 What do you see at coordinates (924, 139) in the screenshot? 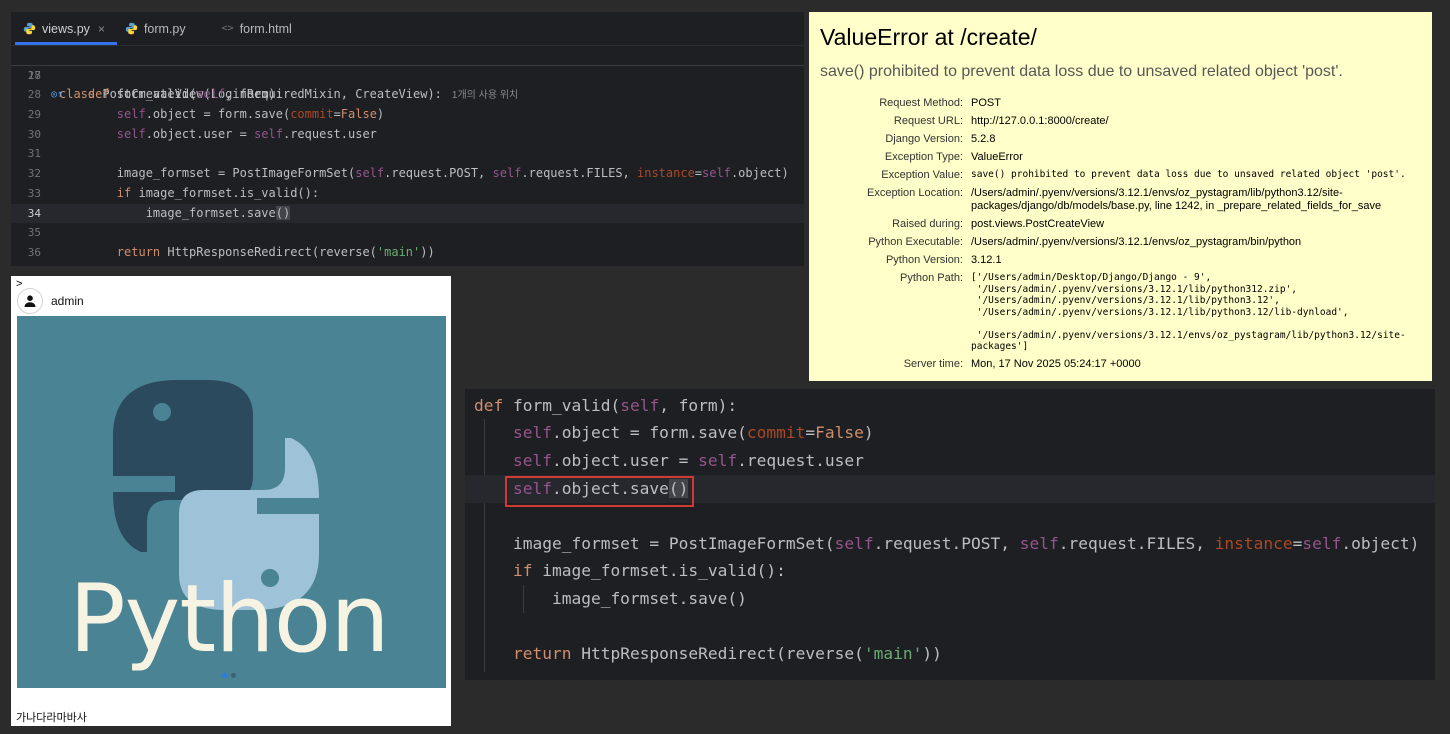
I see `info-key: Django Version:` at bounding box center [924, 139].